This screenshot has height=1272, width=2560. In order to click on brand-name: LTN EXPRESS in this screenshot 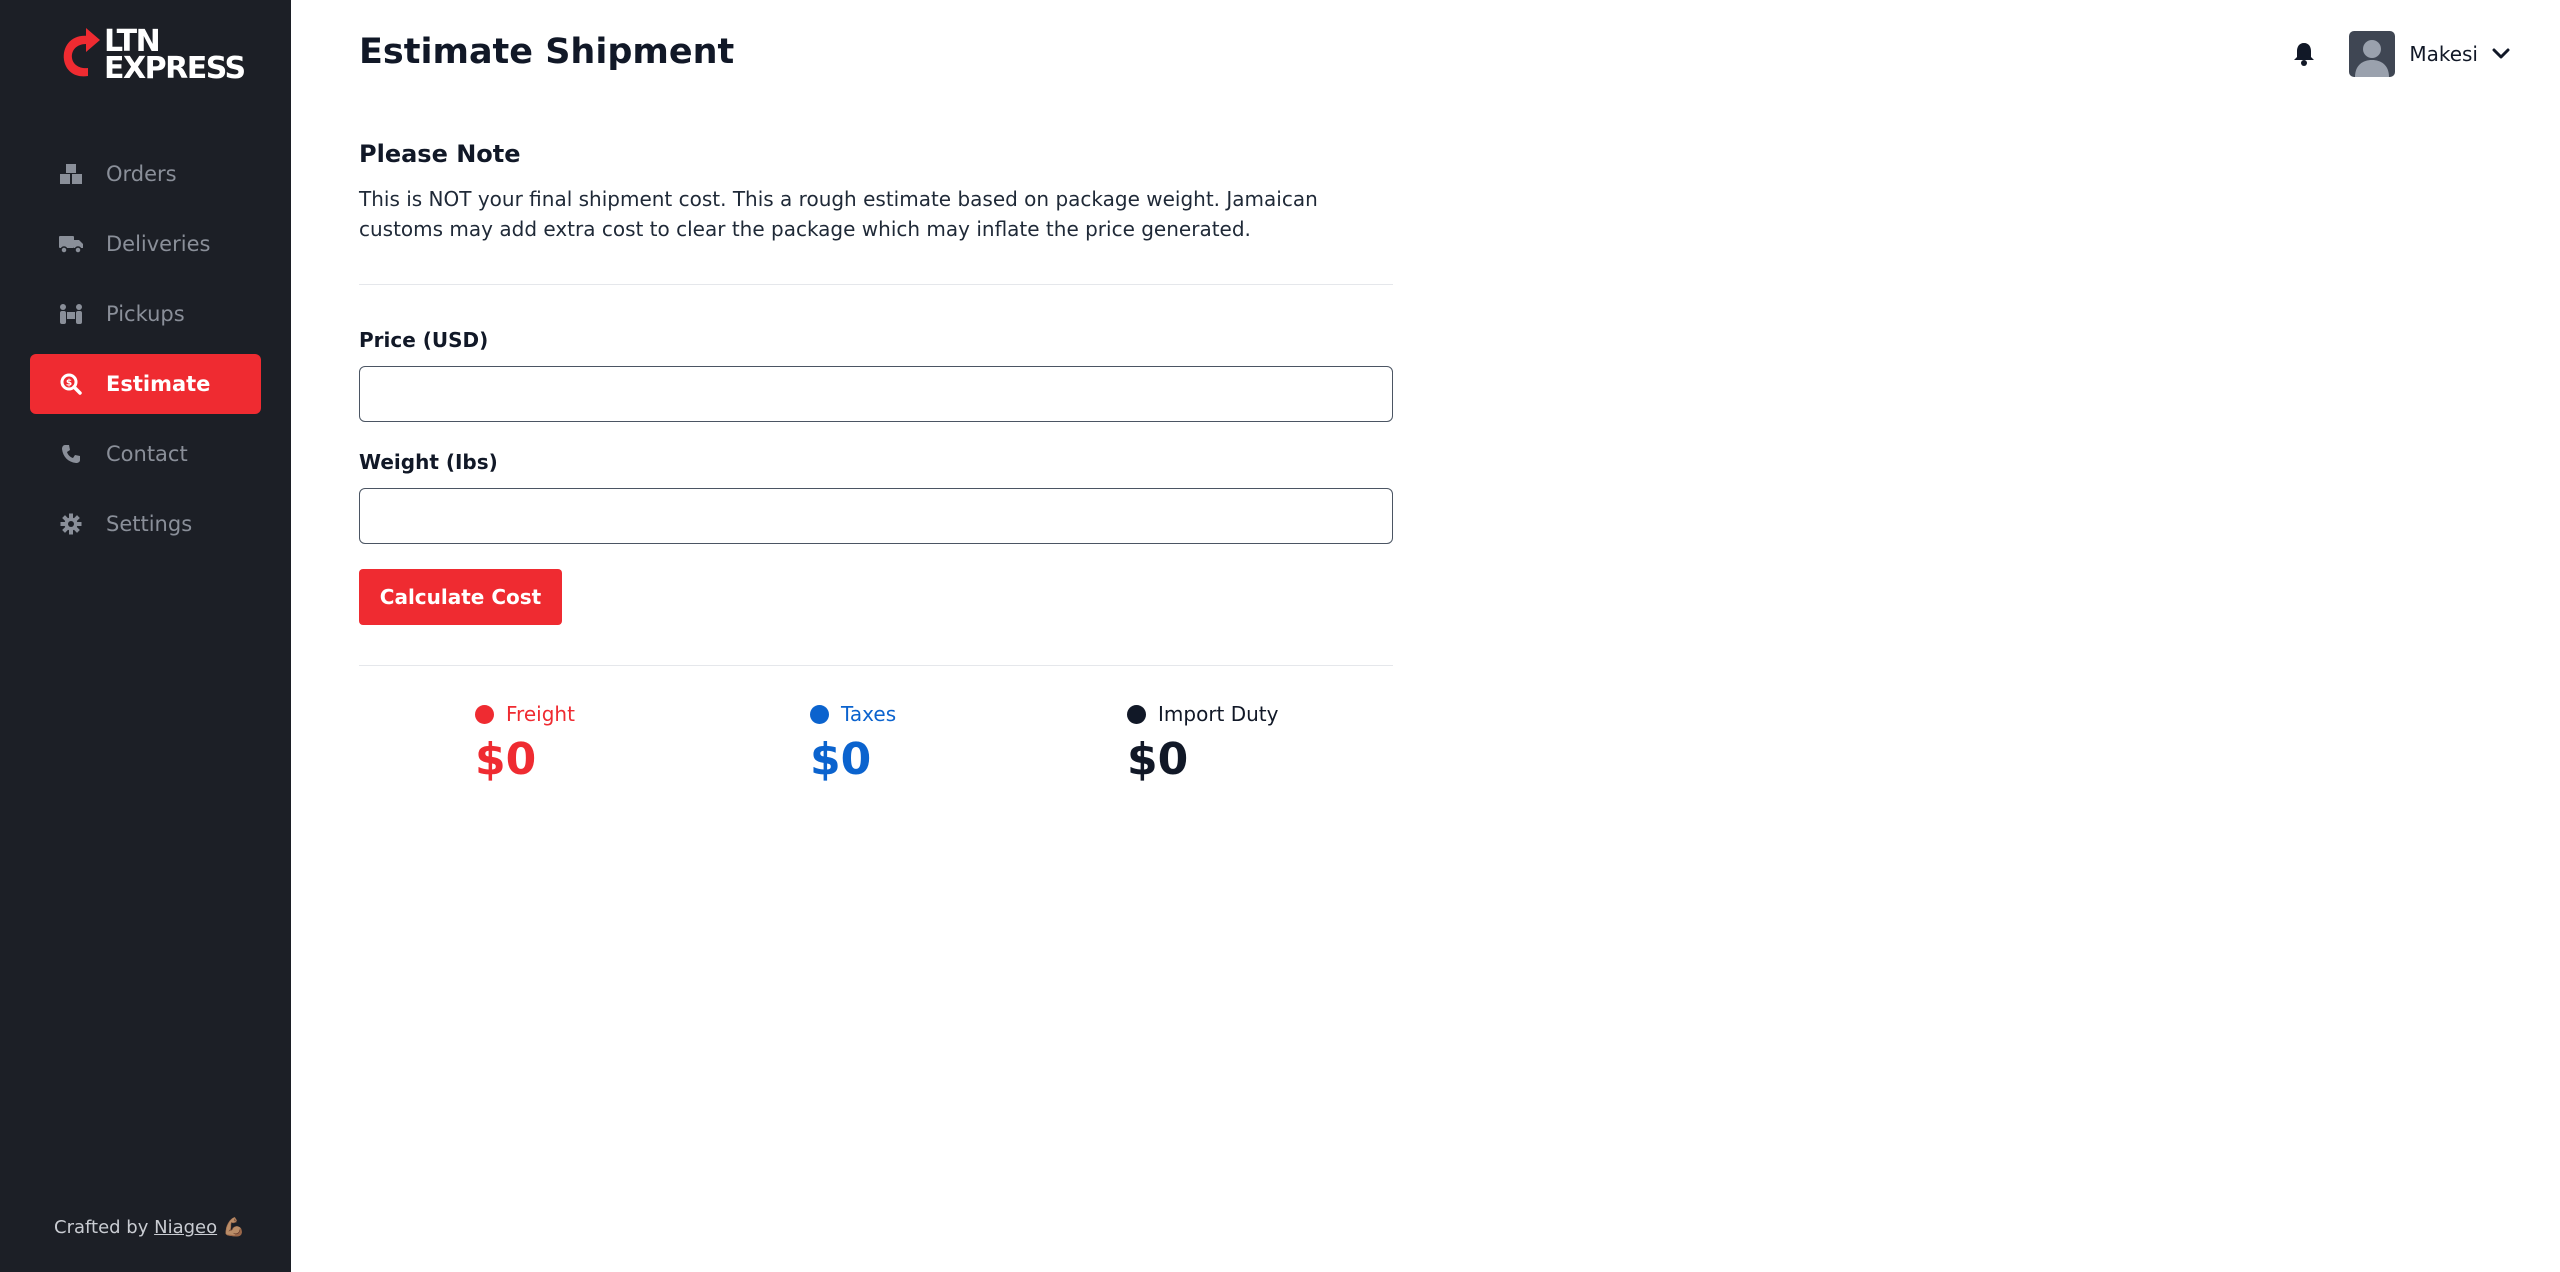, I will do `click(175, 56)`.